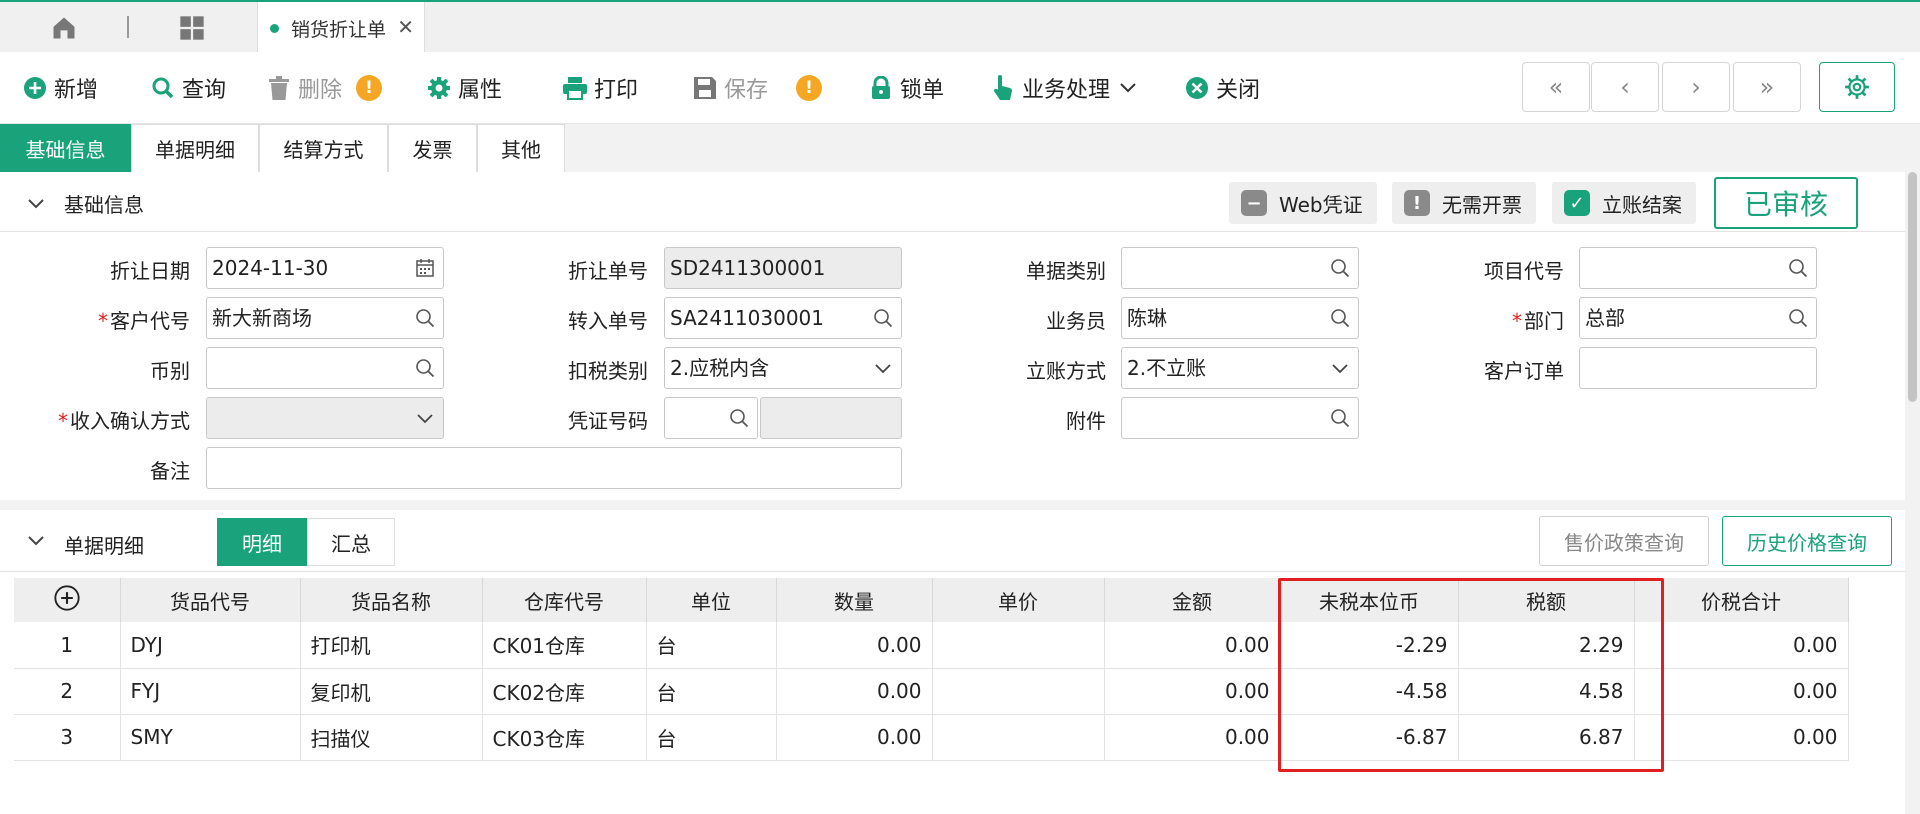 Image resolution: width=1920 pixels, height=814 pixels. What do you see at coordinates (425, 268) in the screenshot?
I see `calendar-icon` at bounding box center [425, 268].